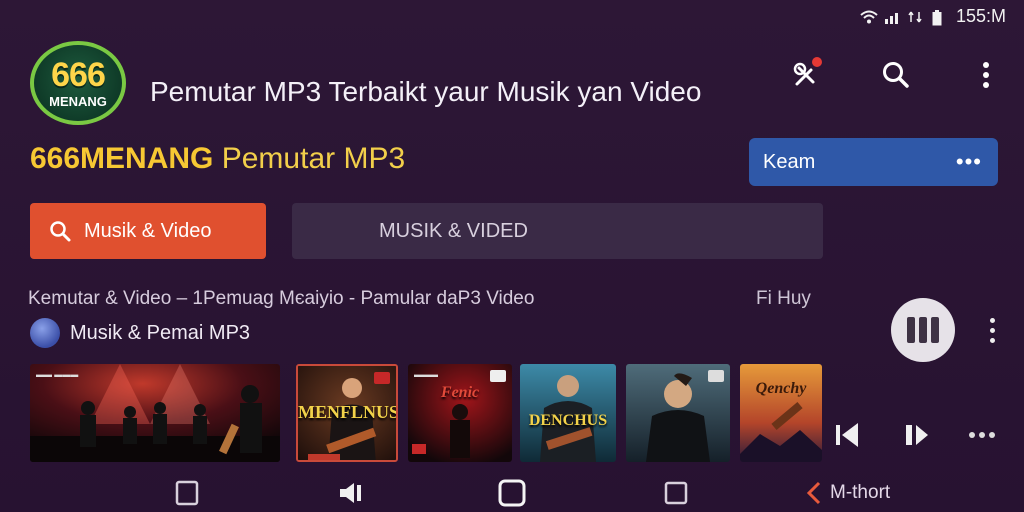 The width and height of the screenshot is (1024, 512). I want to click on more-horizontal-icon: •••, so click(968, 161).